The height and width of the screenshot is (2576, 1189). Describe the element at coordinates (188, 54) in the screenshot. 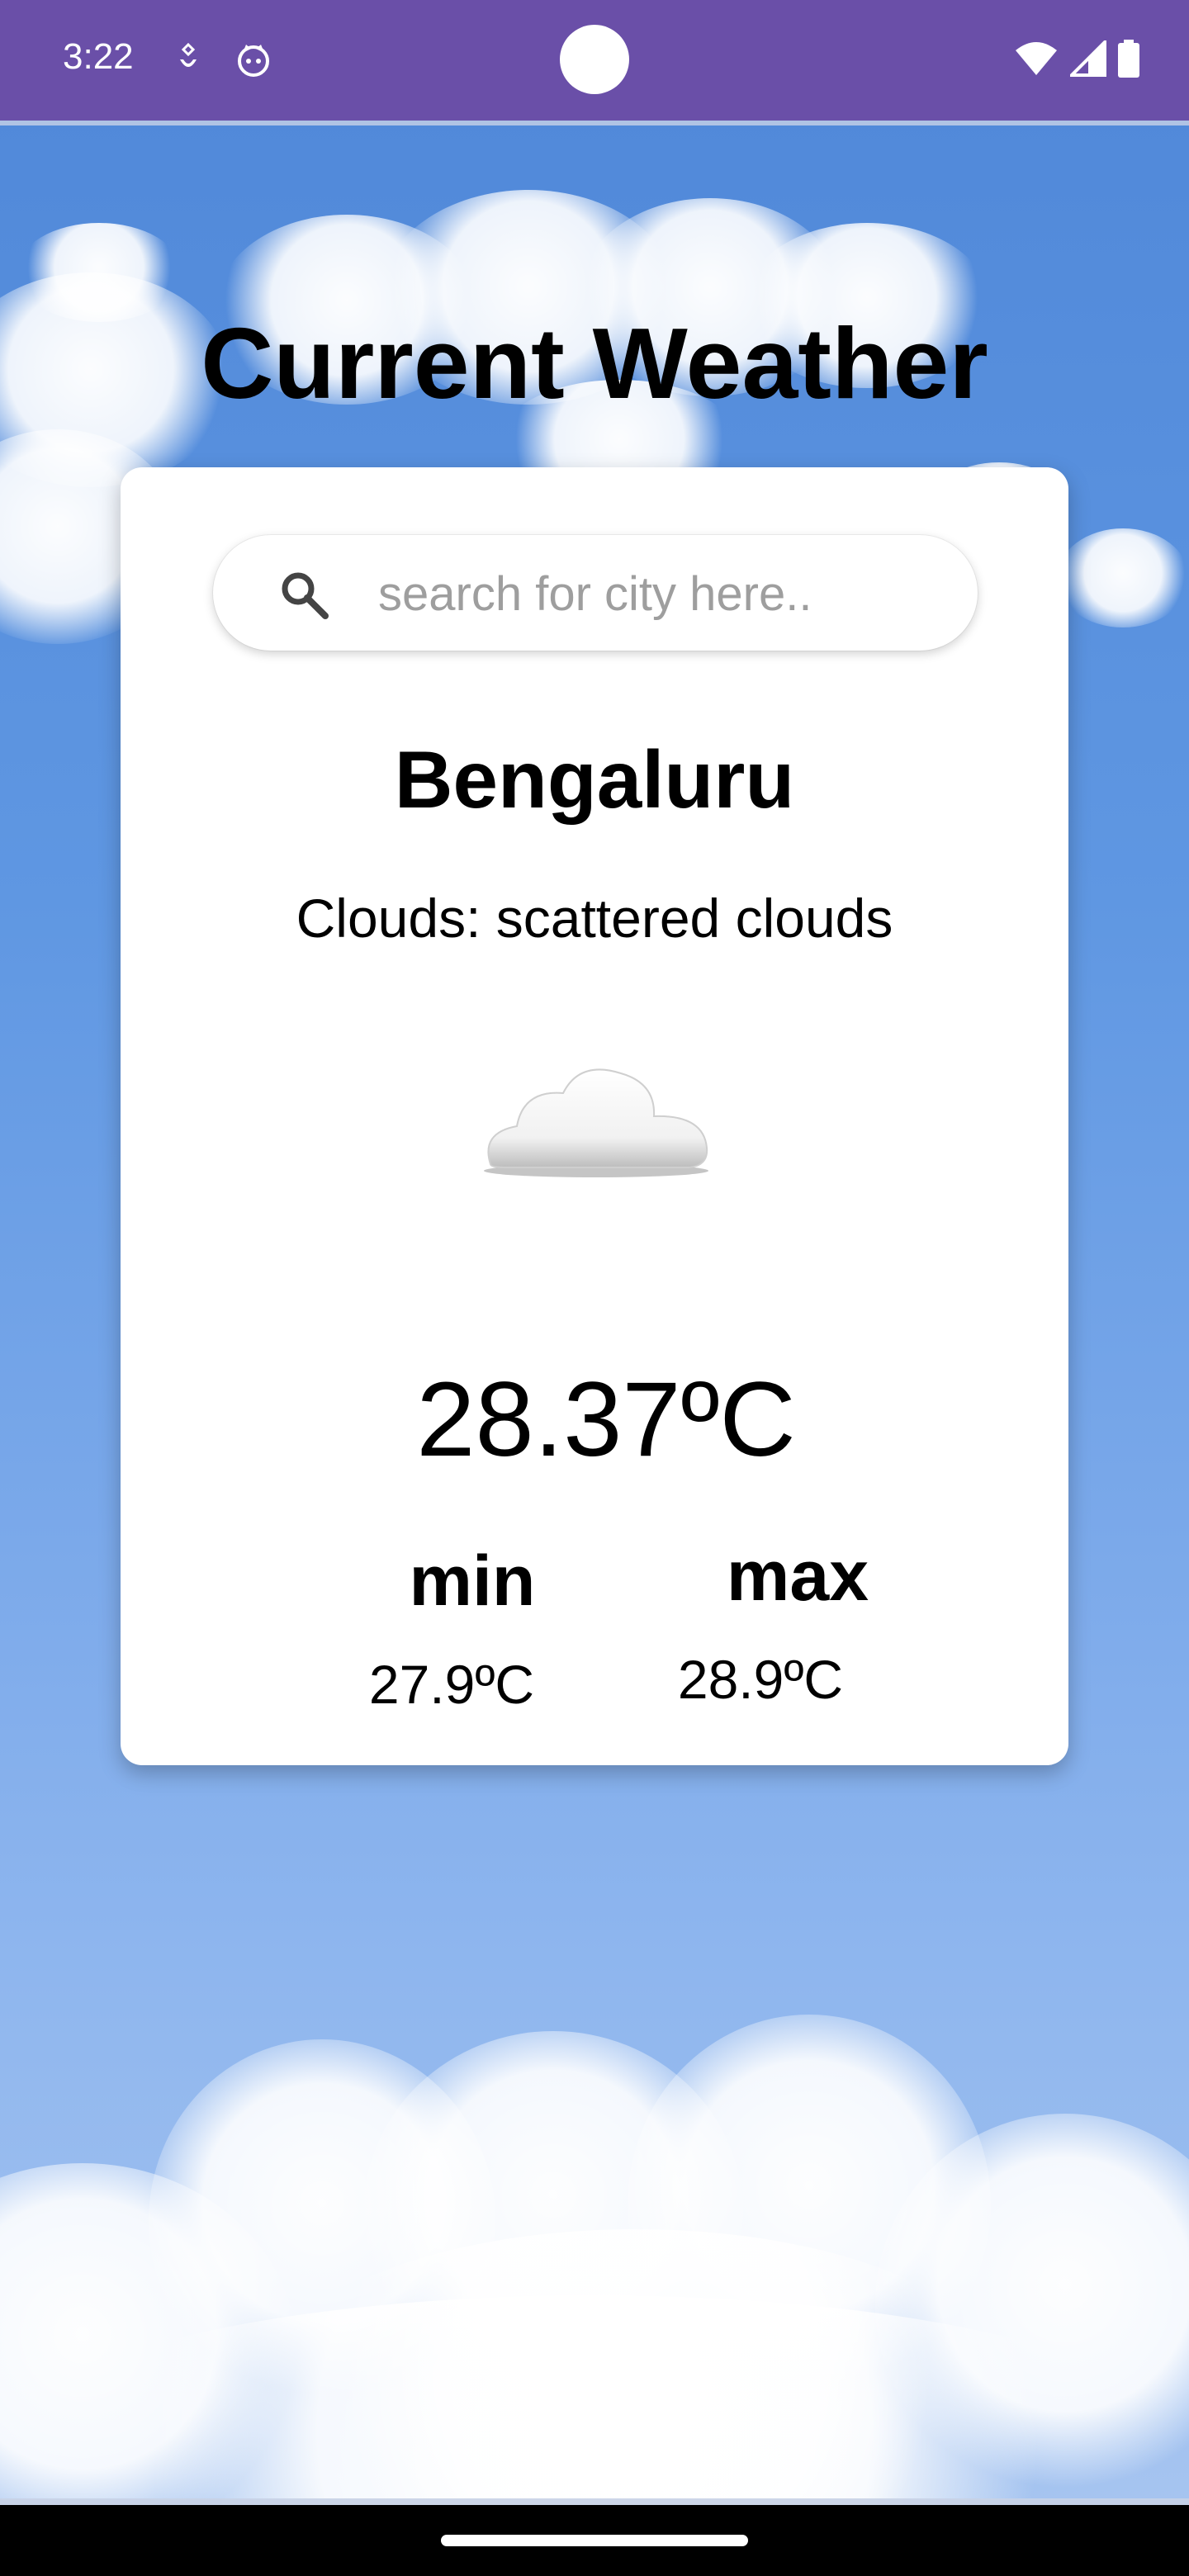

I see `notification-icon` at that location.